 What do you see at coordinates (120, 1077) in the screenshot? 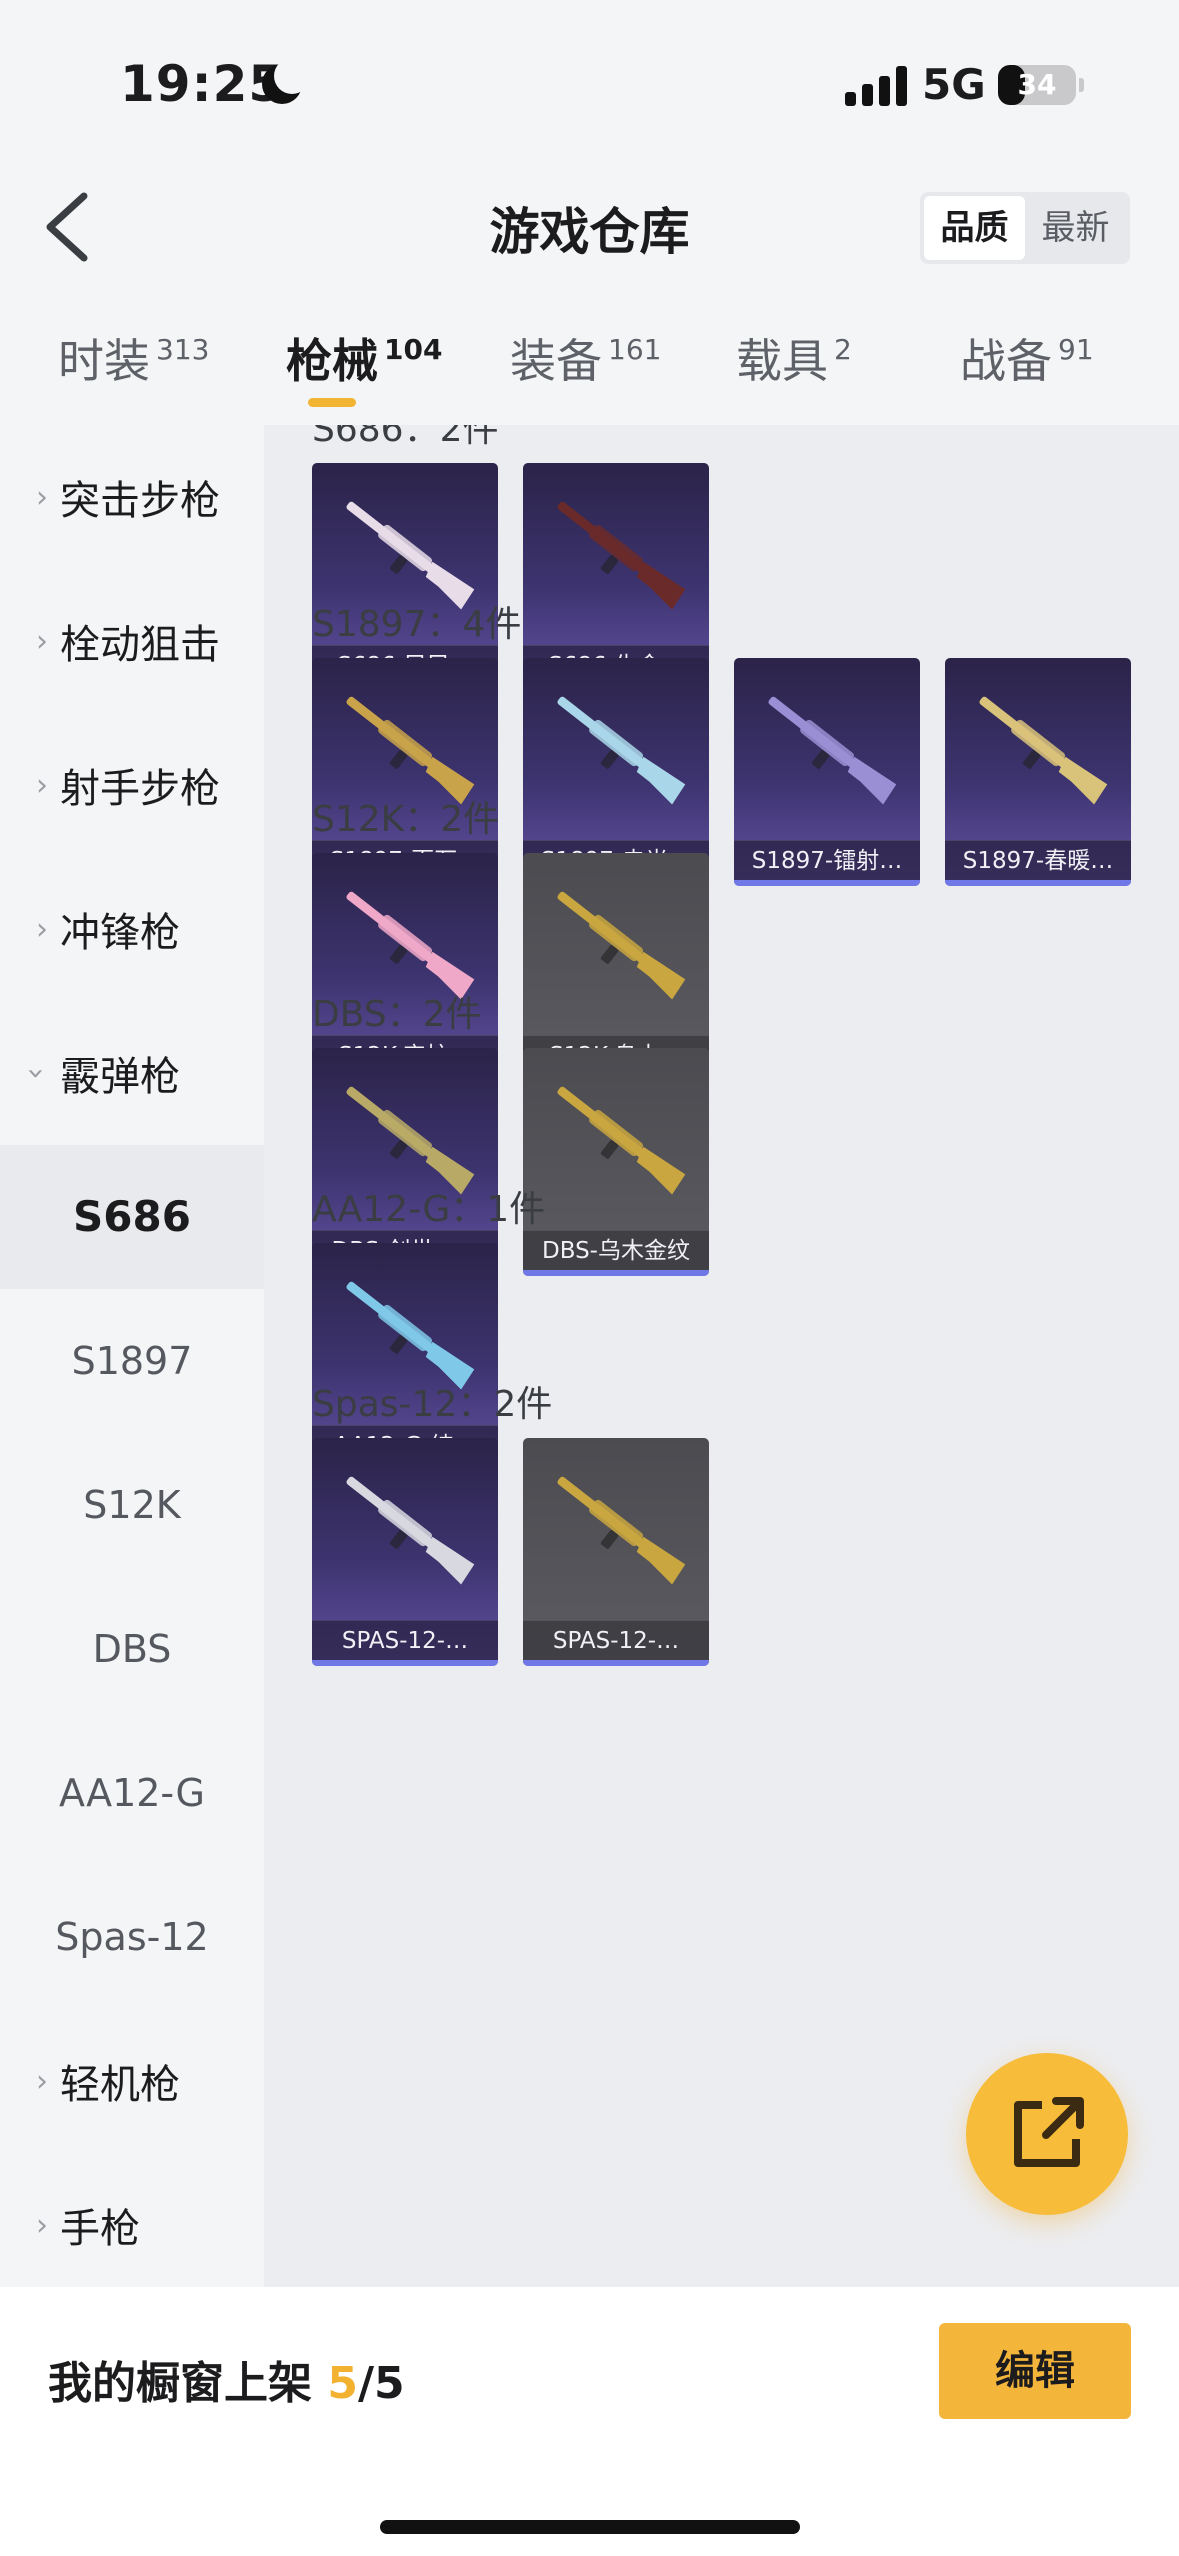
I see `sidebar-item-label: 霰弹枪` at bounding box center [120, 1077].